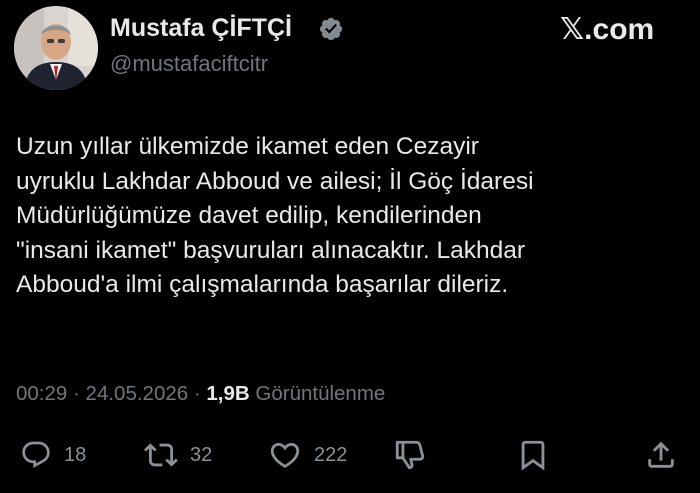 This screenshot has width=700, height=493. Describe the element at coordinates (320, 393) in the screenshot. I see `views-label: Görüntülenme` at that location.